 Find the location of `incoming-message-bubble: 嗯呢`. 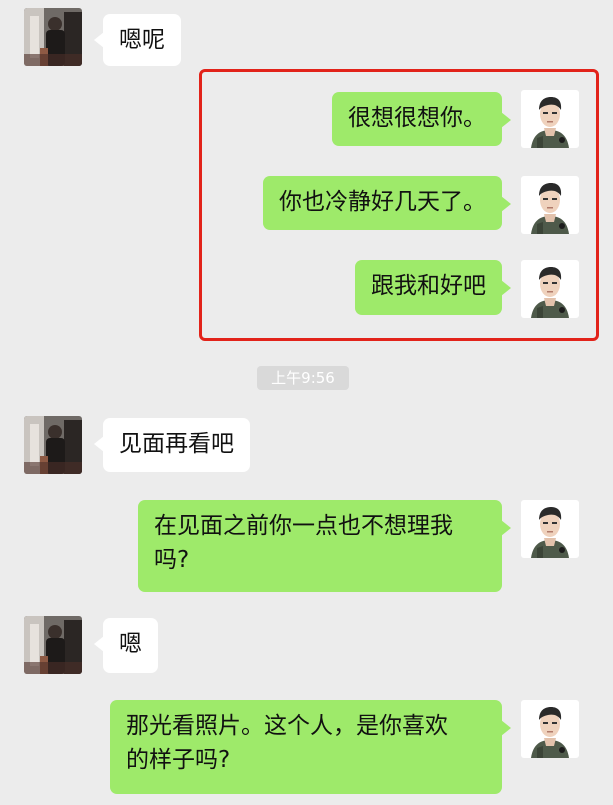

incoming-message-bubble: 嗯呢 is located at coordinates (137, 40).